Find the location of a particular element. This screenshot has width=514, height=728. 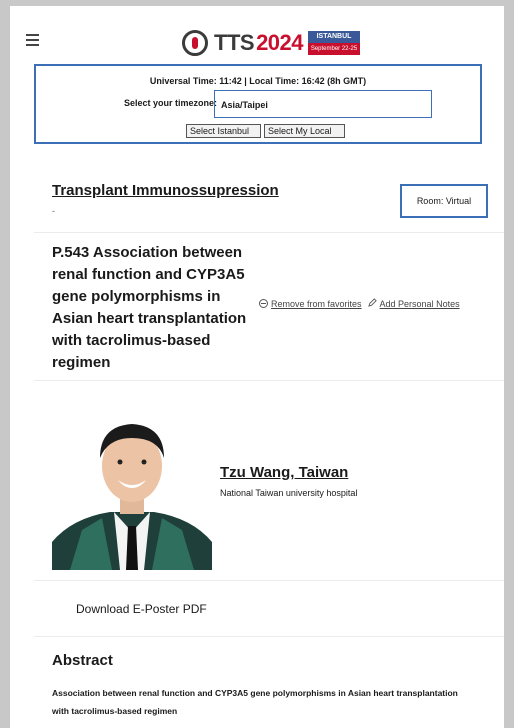

download-eposter-button: Download E-Poster PDF is located at coordinates (141, 609).